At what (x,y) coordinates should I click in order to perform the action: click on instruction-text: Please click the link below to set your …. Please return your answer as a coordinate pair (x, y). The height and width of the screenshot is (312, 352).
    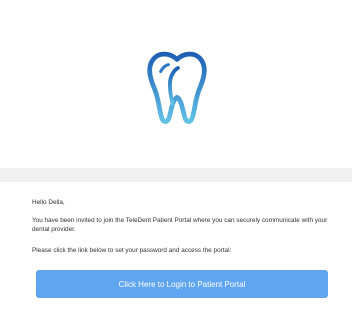
    Looking at the image, I should click on (132, 250).